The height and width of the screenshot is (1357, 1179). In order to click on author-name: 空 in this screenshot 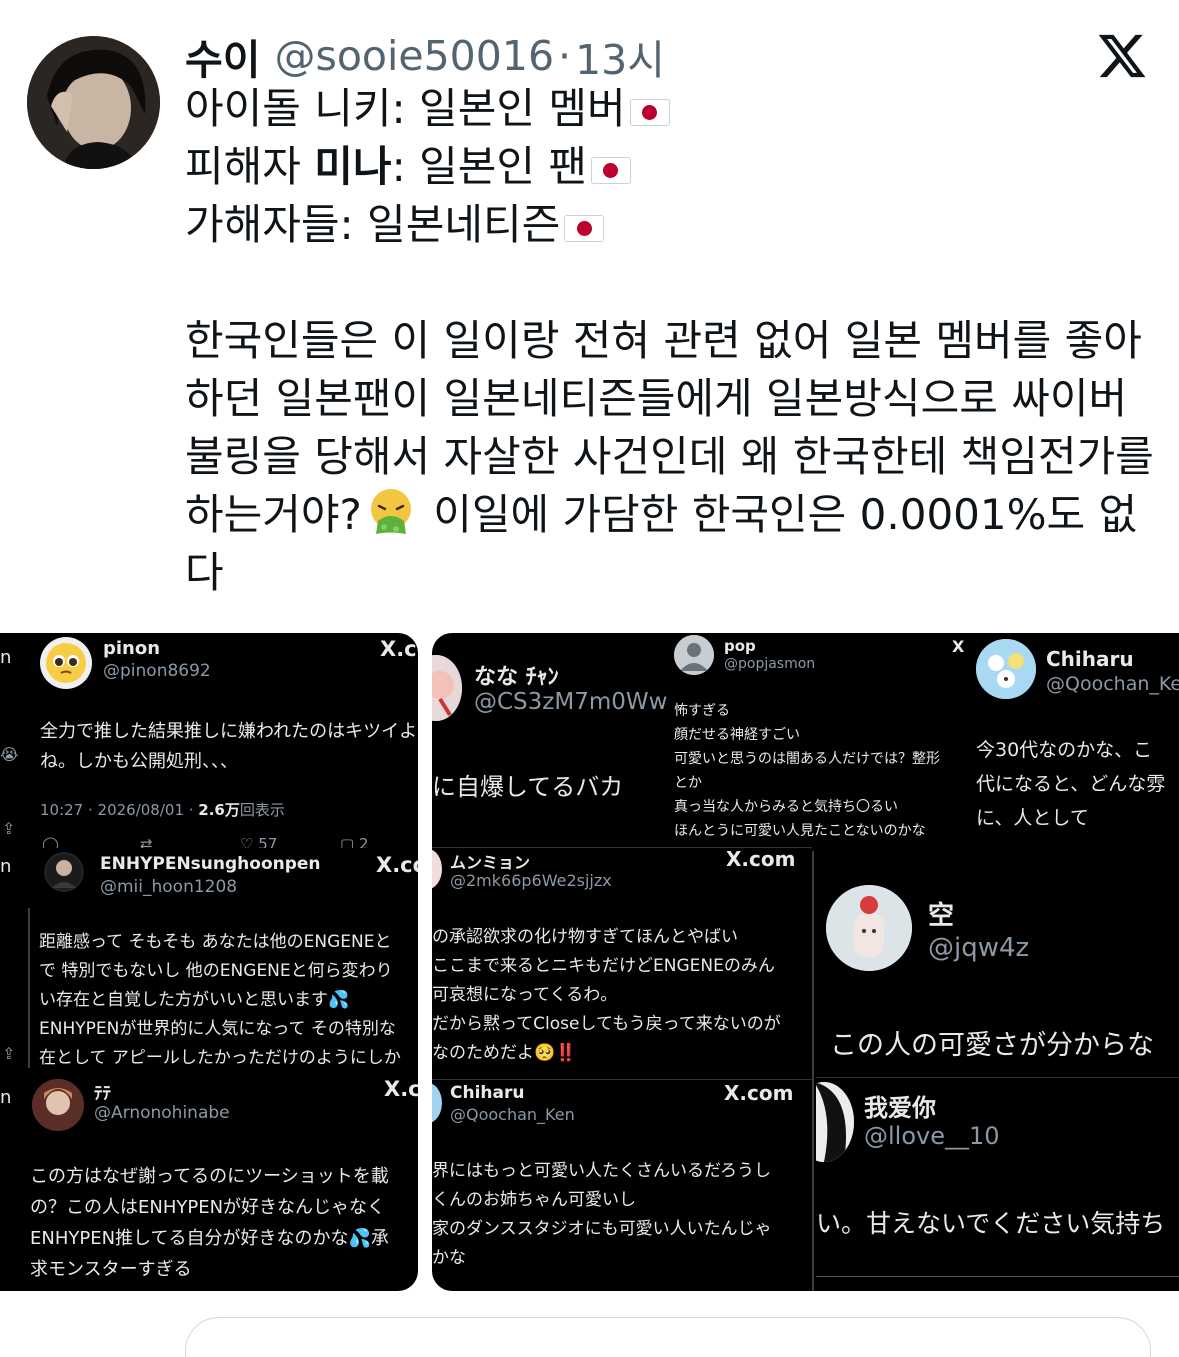, I will do `click(941, 916)`.